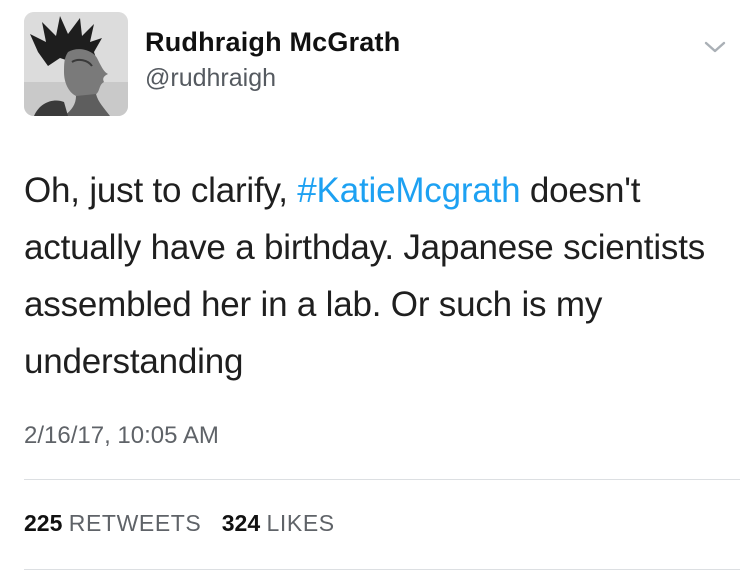  What do you see at coordinates (121, 436) in the screenshot?
I see `tweet-timestamp: 2/16/17, 10:05 AM` at bounding box center [121, 436].